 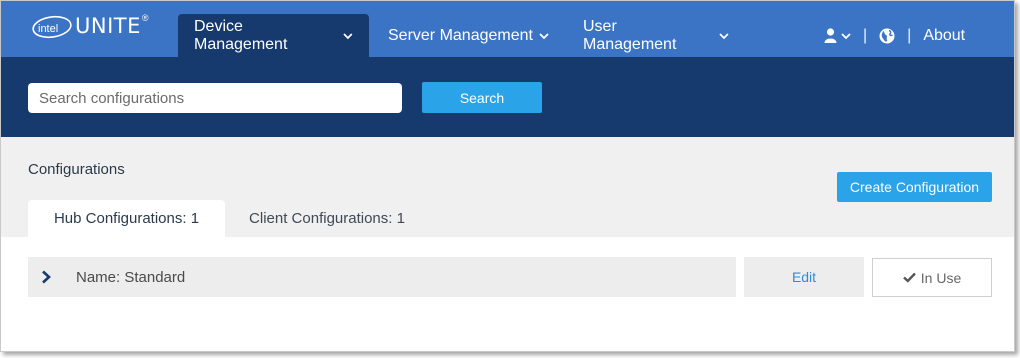 What do you see at coordinates (804, 277) in the screenshot?
I see `edit-button: Edit` at bounding box center [804, 277].